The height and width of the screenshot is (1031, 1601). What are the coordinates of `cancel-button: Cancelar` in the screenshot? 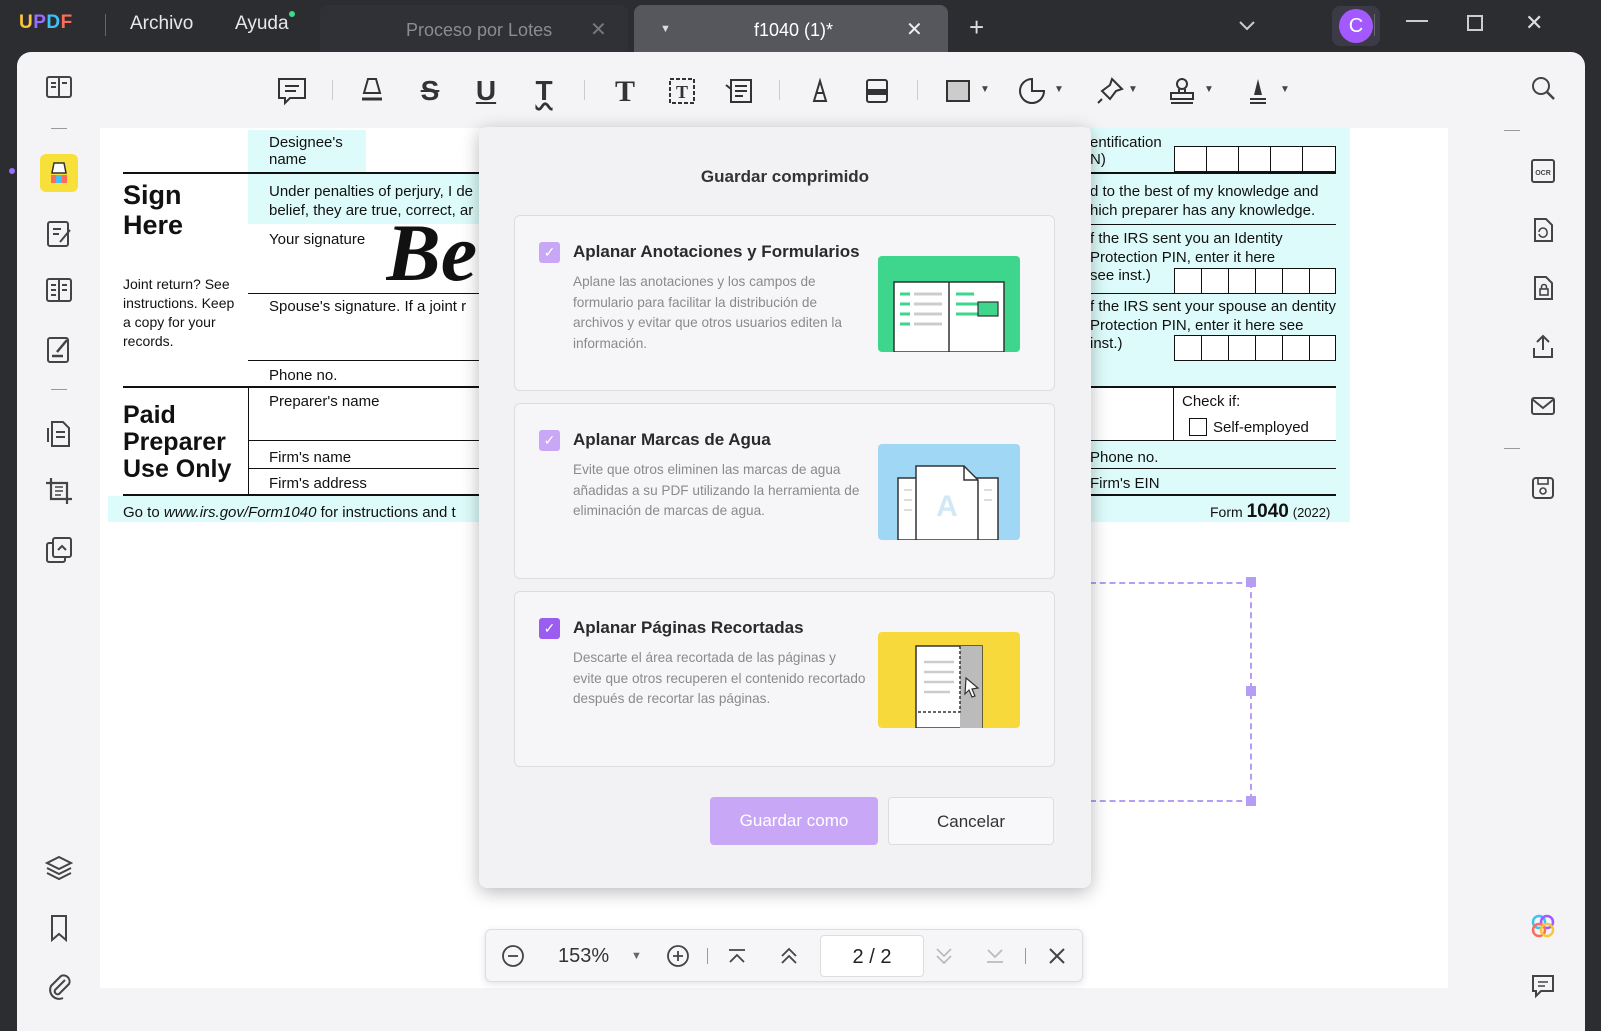 It's located at (971, 821).